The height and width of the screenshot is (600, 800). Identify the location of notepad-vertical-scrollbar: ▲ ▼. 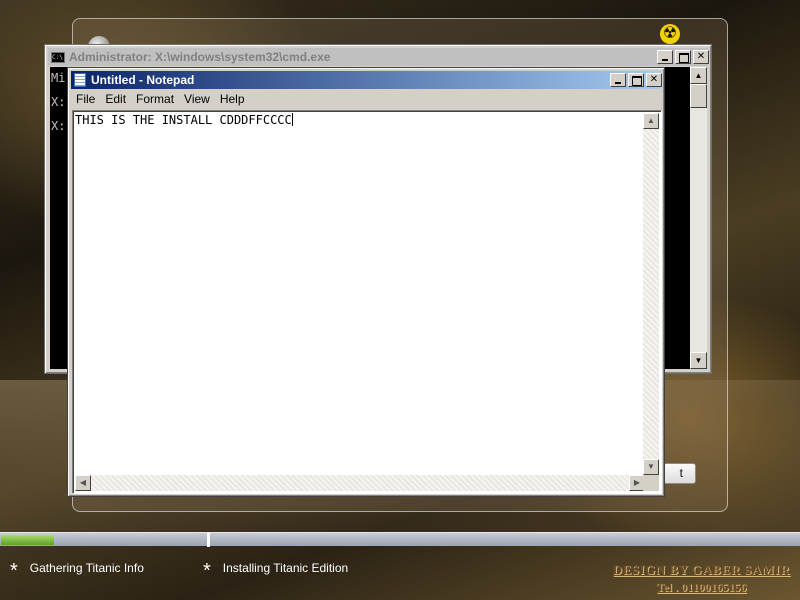
(651, 294).